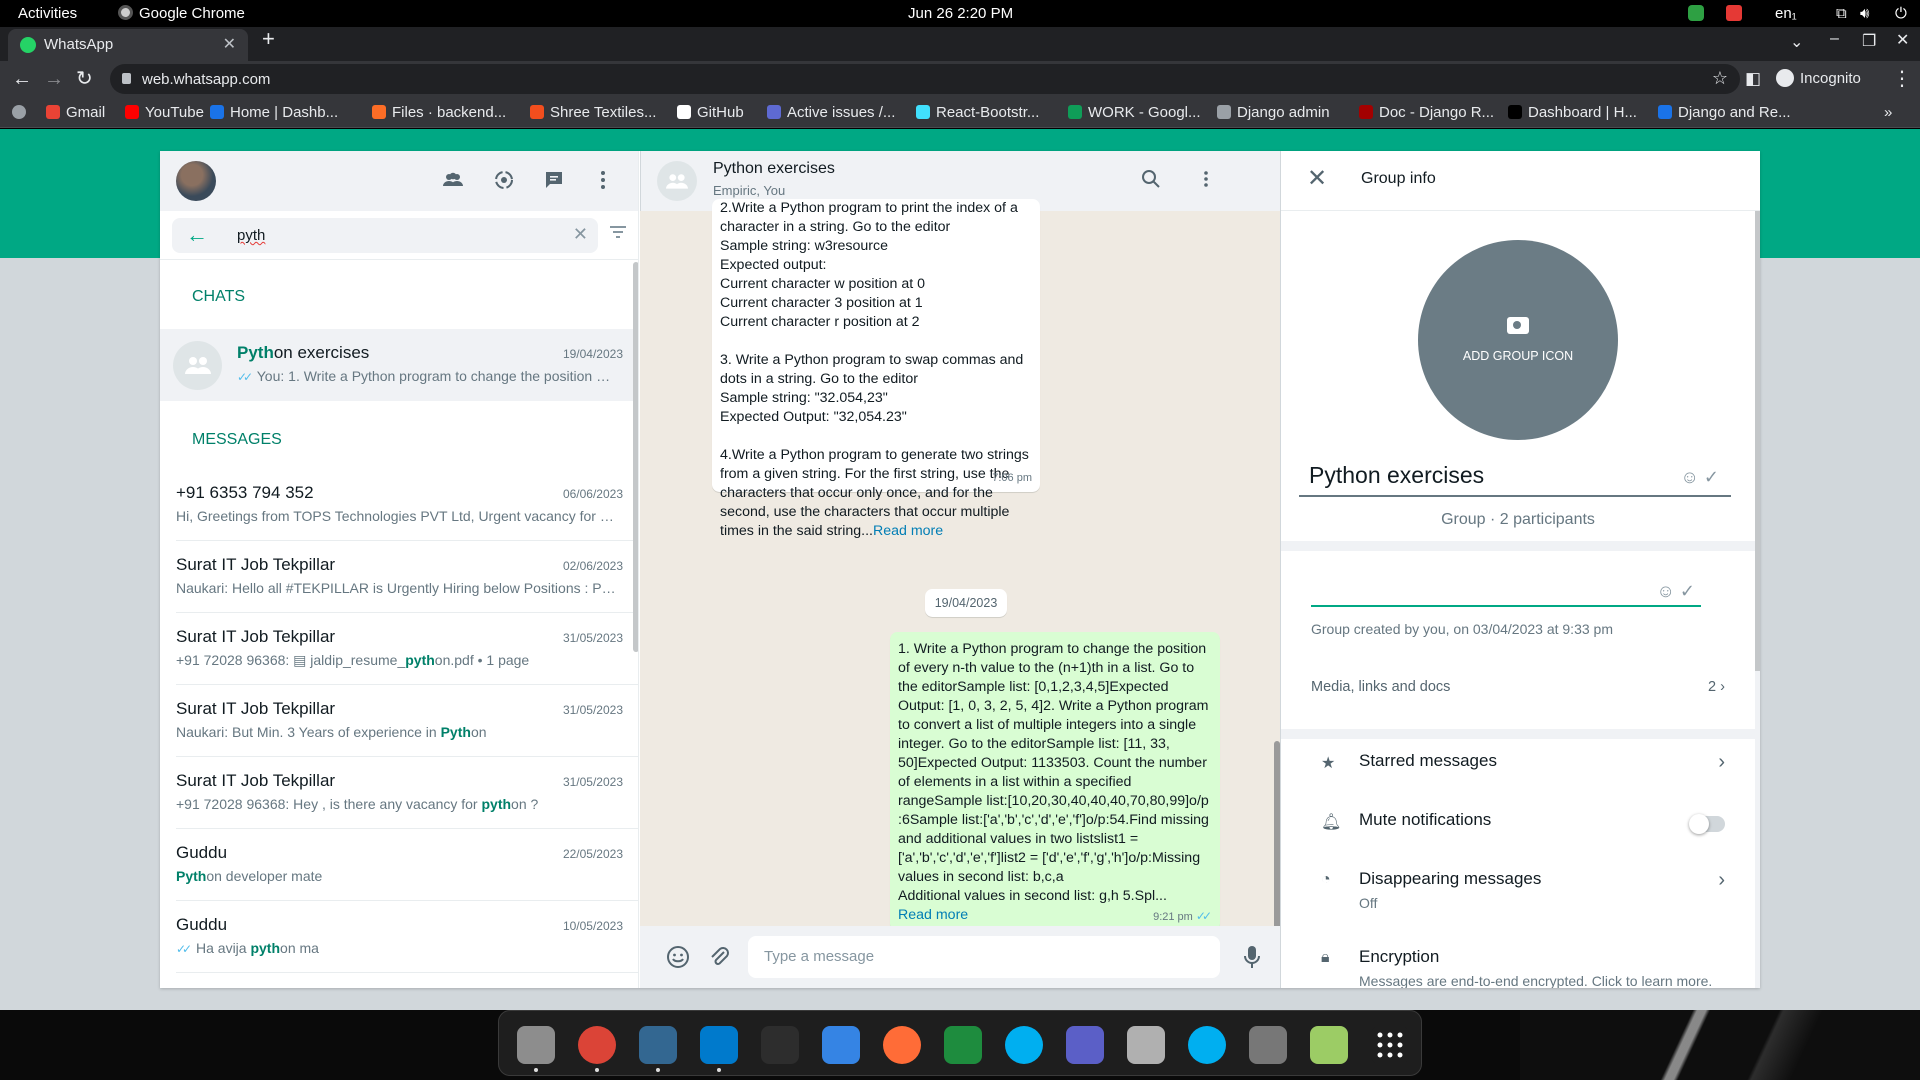  Describe the element at coordinates (635, 457) in the screenshot. I see `chat-list-scrollbar` at that location.